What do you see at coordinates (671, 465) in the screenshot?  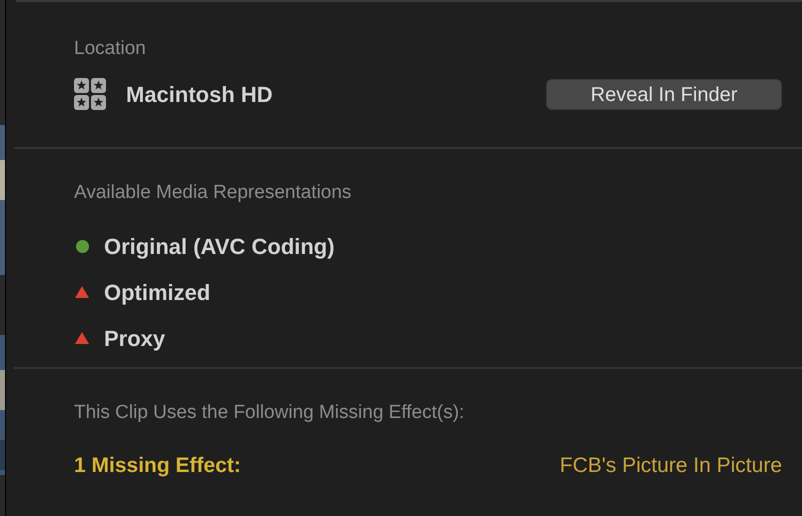 I see `missing-effect-name: FCB's Picture In Picture` at bounding box center [671, 465].